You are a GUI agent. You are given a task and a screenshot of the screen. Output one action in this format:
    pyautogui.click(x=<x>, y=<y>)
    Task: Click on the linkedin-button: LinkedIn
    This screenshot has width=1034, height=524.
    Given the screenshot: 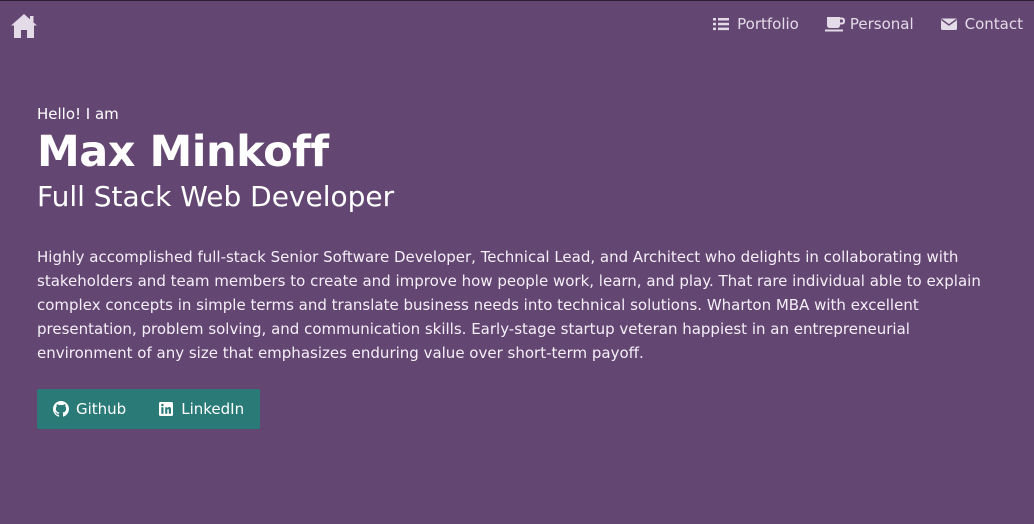 What is the action you would take?
    pyautogui.click(x=201, y=409)
    